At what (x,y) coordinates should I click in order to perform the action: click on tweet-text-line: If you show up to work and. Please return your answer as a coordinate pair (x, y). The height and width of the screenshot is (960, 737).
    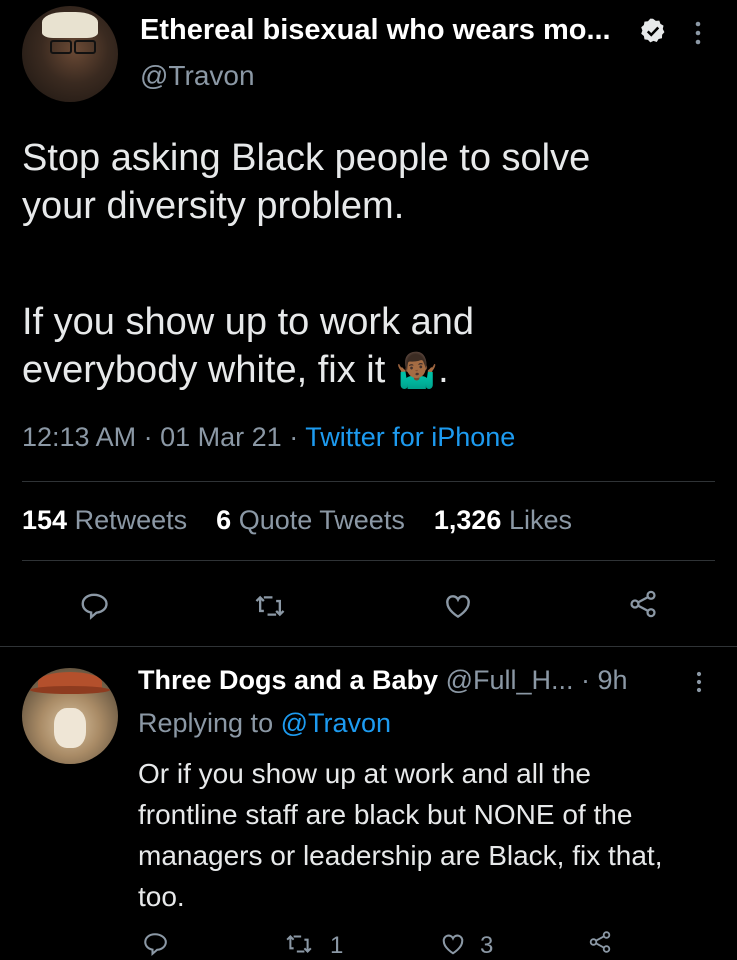
    Looking at the image, I should click on (248, 322).